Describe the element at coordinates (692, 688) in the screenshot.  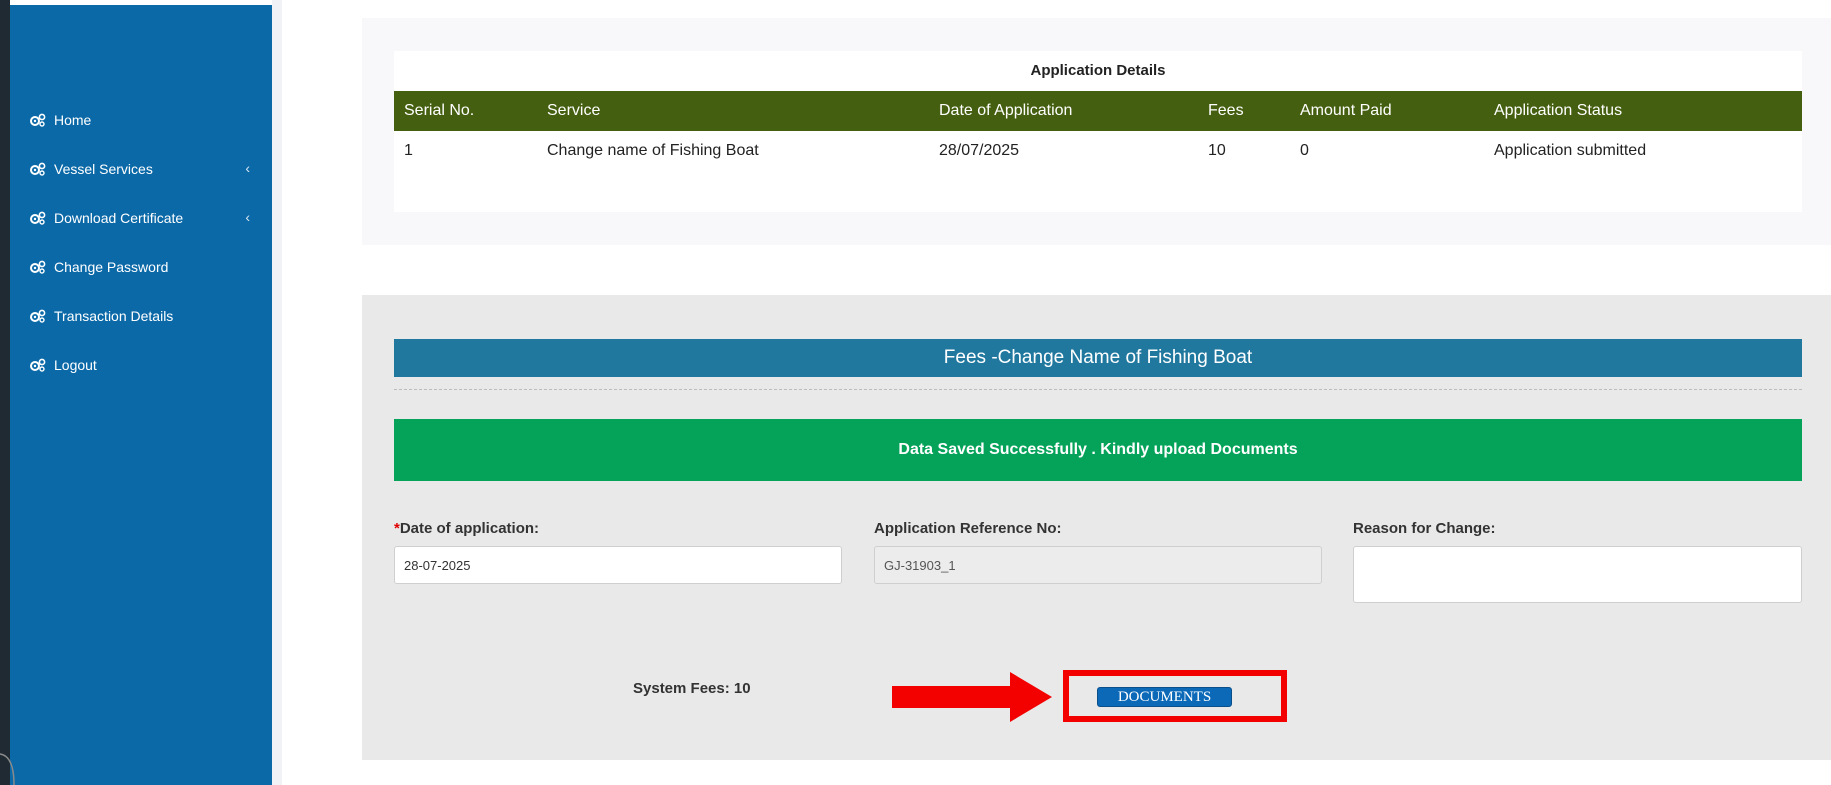
I see `system-fees-text: System Fees: 10` at that location.